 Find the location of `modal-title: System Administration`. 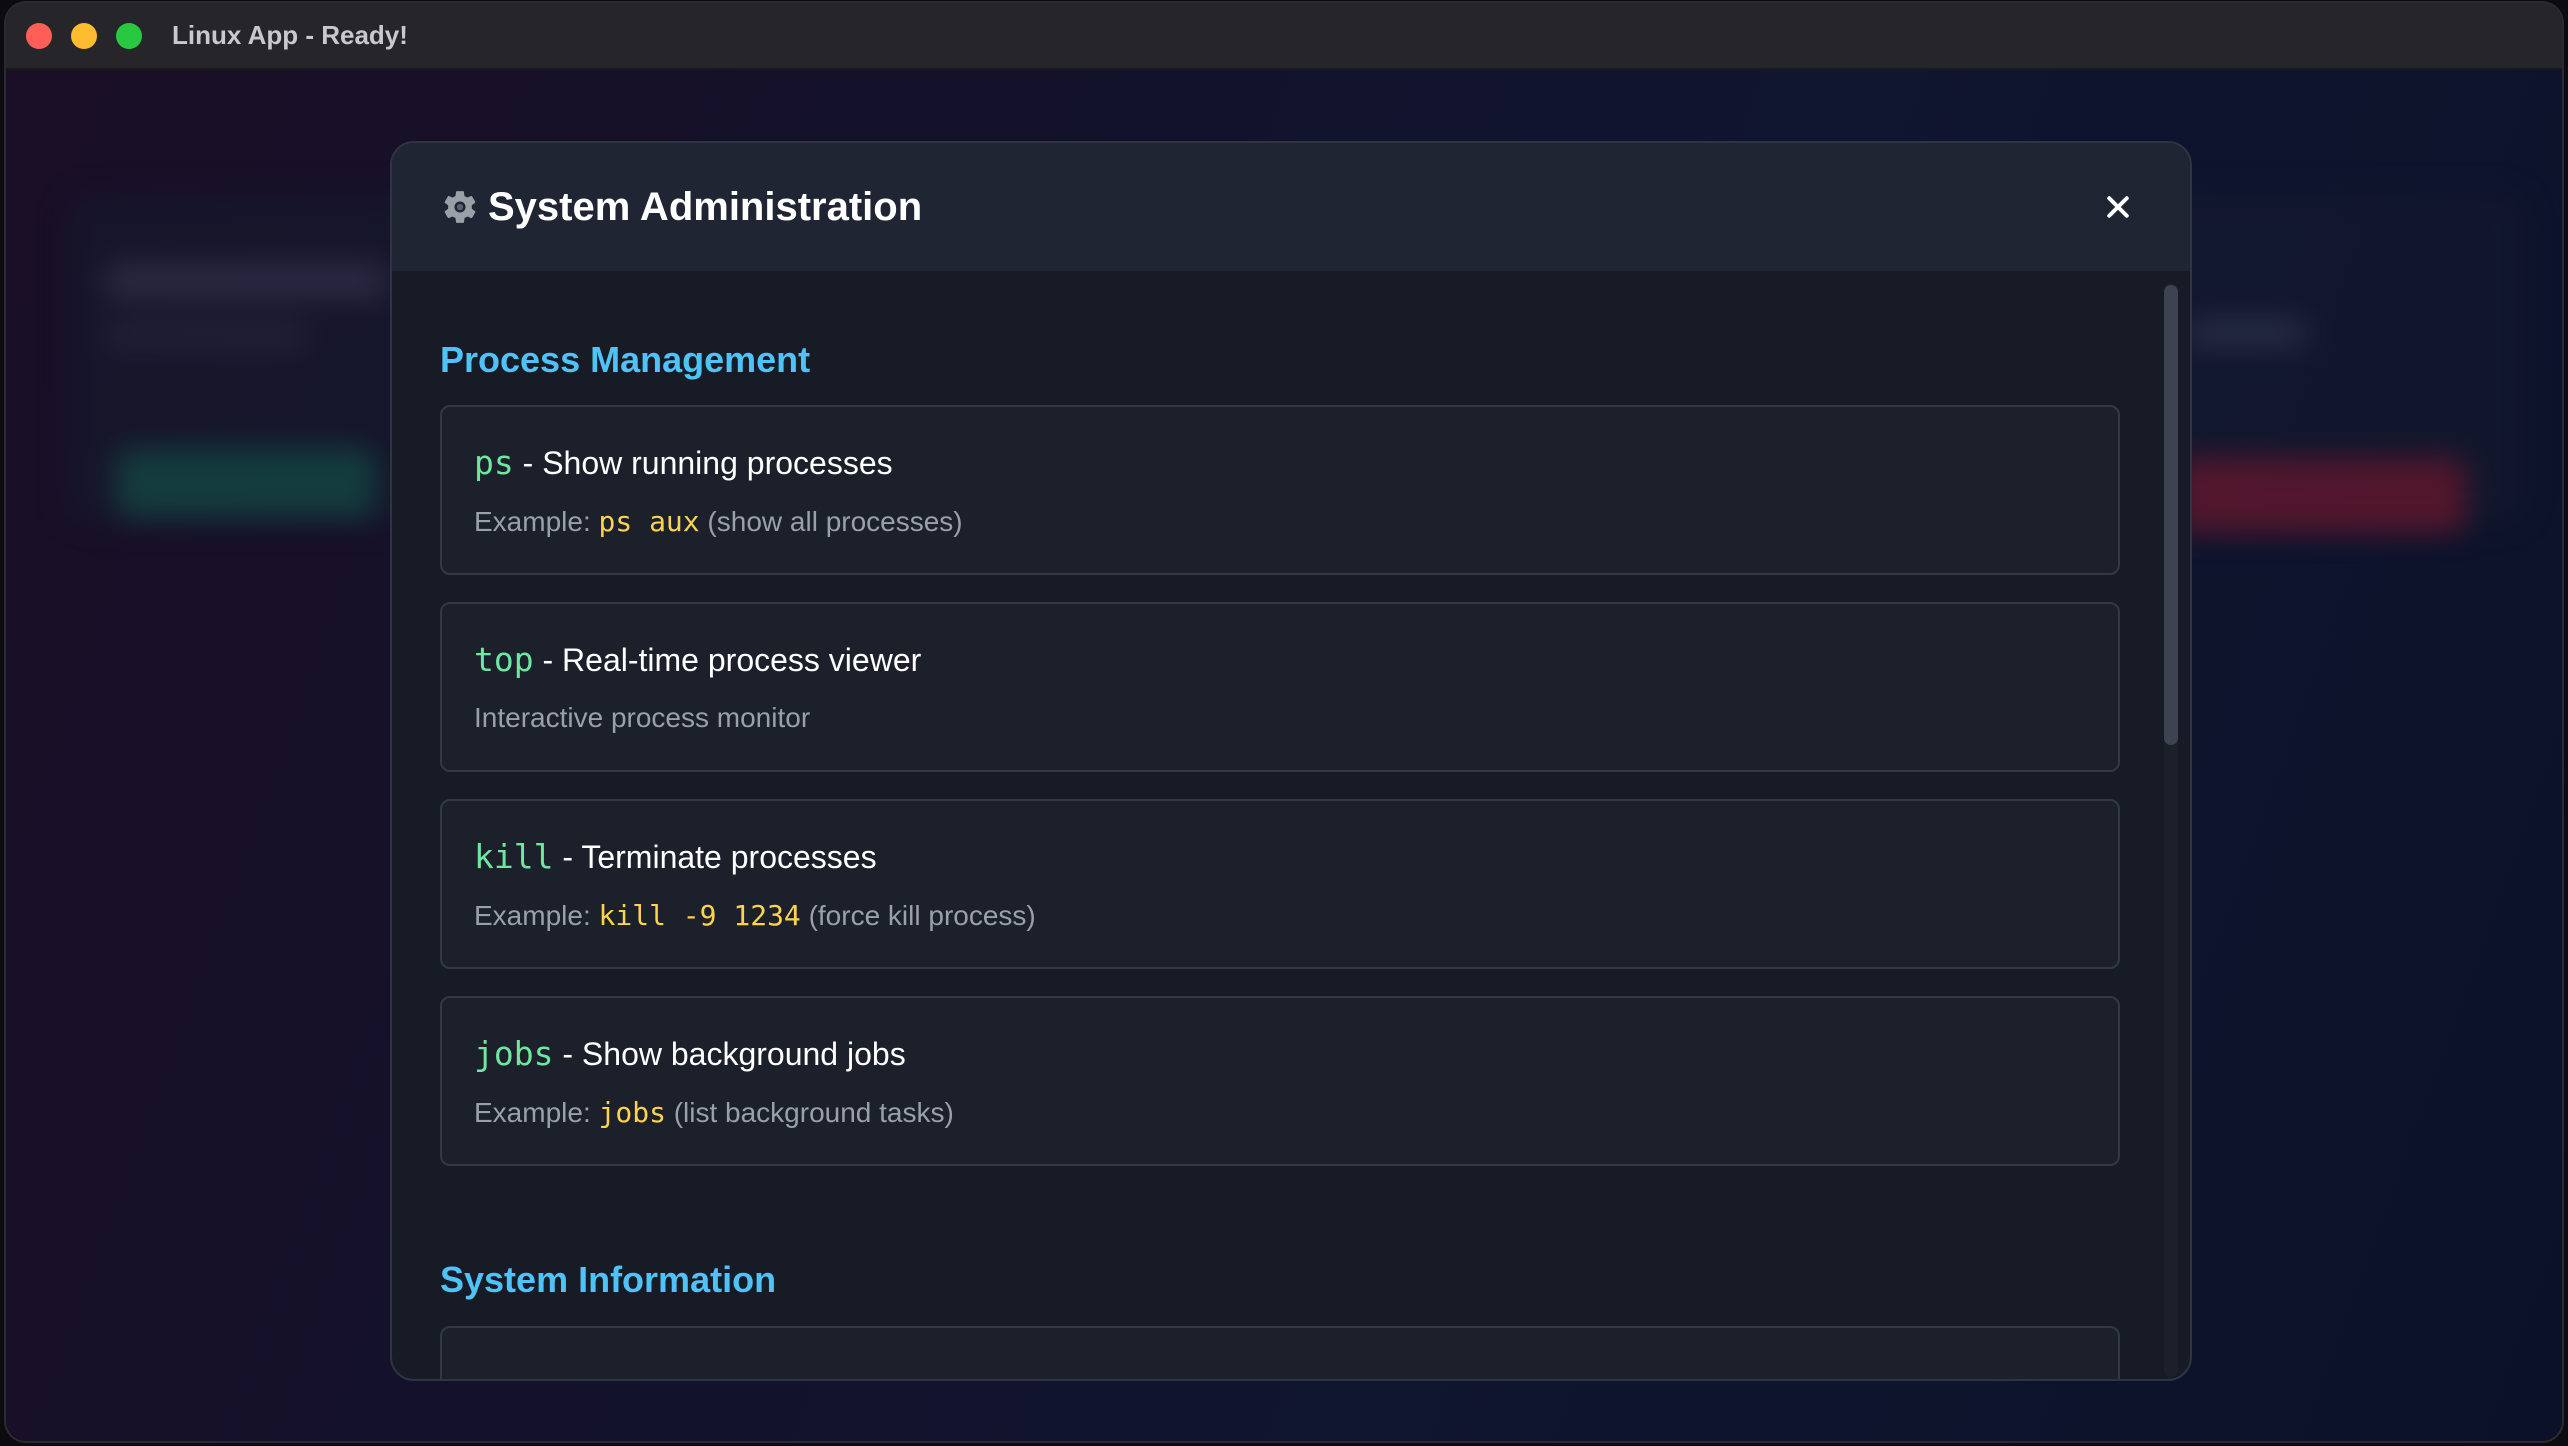

modal-title: System Administration is located at coordinates (705, 206).